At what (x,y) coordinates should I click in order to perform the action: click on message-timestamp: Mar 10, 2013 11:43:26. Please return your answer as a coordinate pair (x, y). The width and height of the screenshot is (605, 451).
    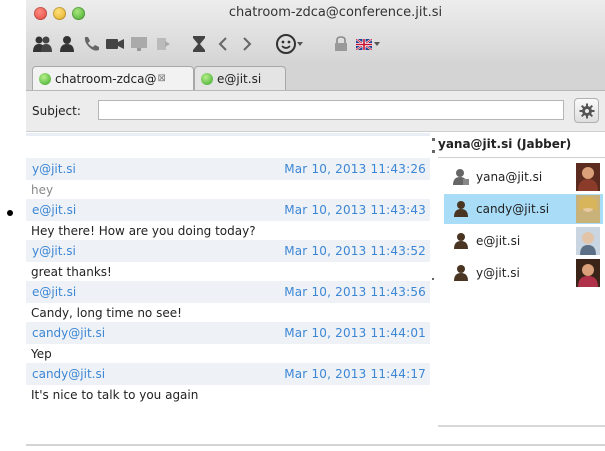
    Looking at the image, I should click on (355, 169).